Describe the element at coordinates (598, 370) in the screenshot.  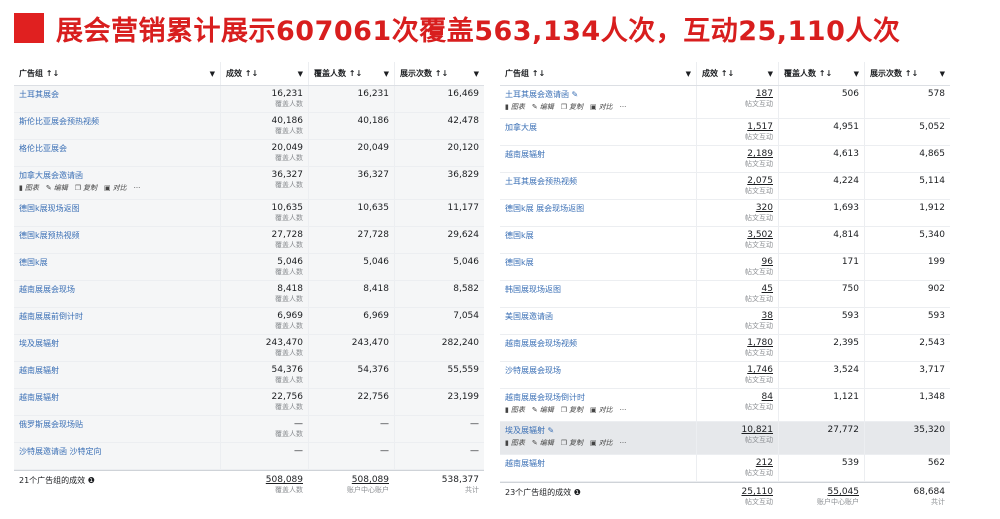
I see `ad-group-name-link: 沙特展展会现场` at that location.